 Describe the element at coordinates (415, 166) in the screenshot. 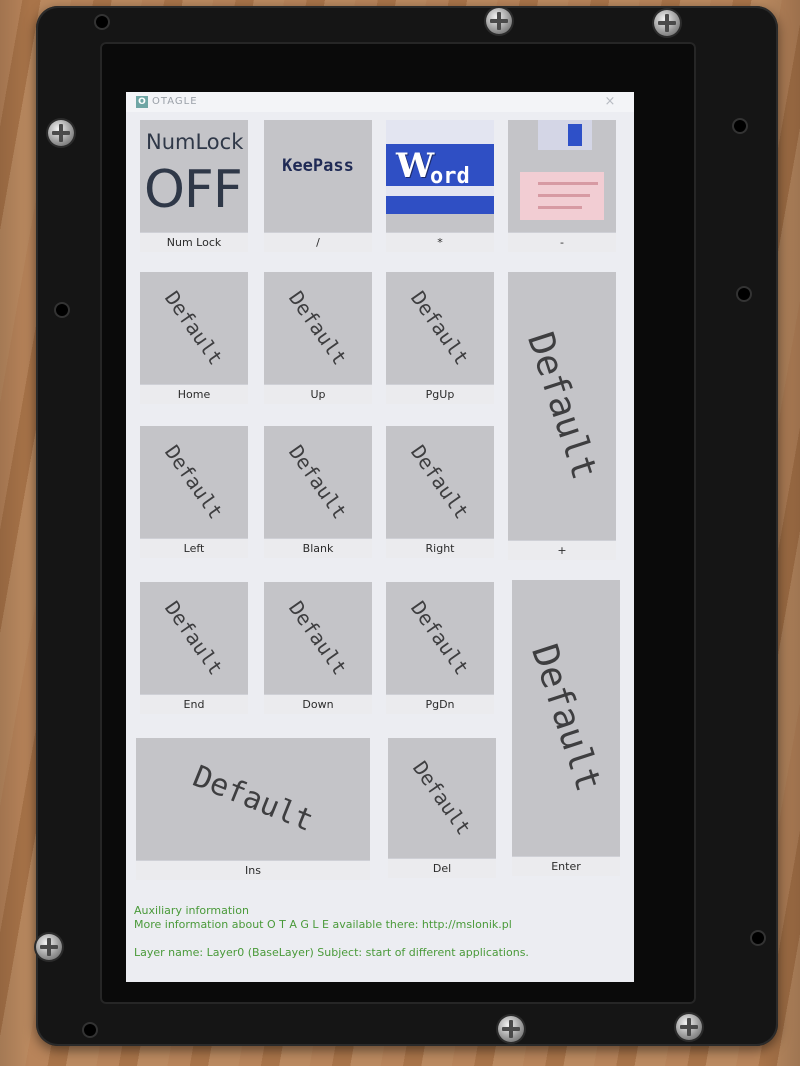

I see `word-logo-letter: W` at that location.